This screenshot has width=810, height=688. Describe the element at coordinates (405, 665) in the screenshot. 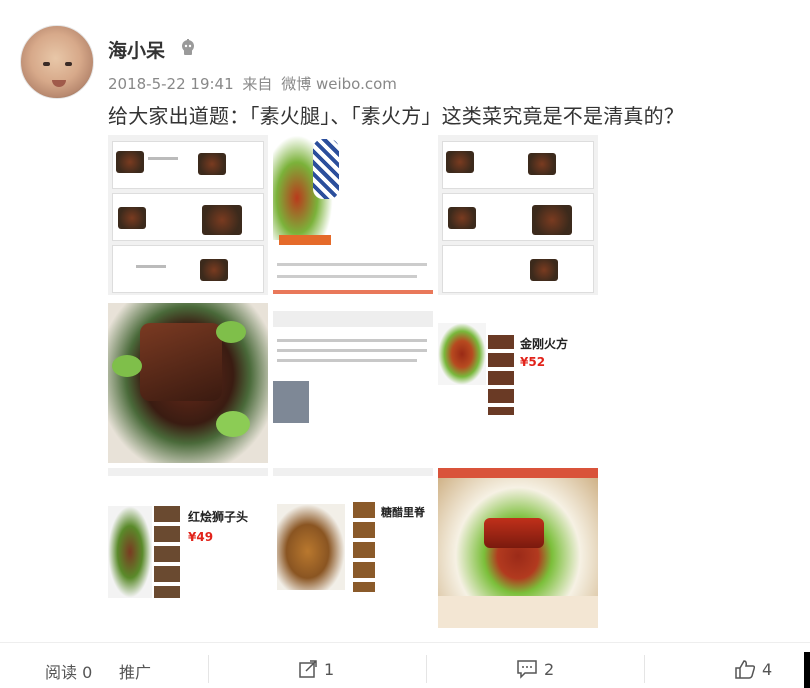

I see `post-footer: 阅读 0 推广 1 2 4` at that location.